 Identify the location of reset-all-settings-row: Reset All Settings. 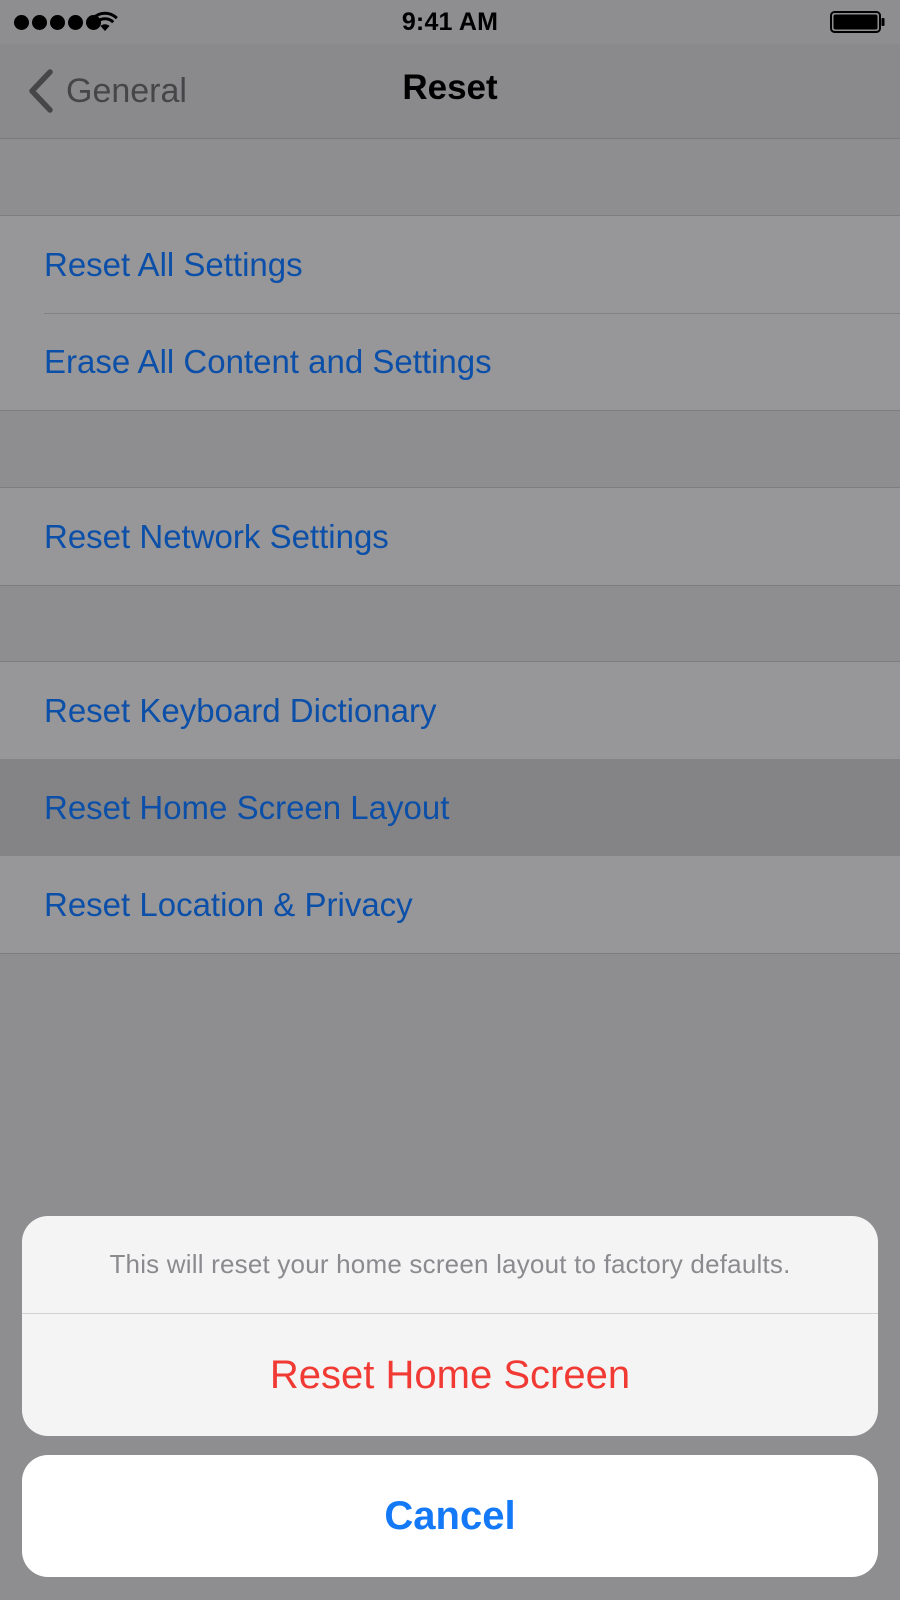
(450, 264).